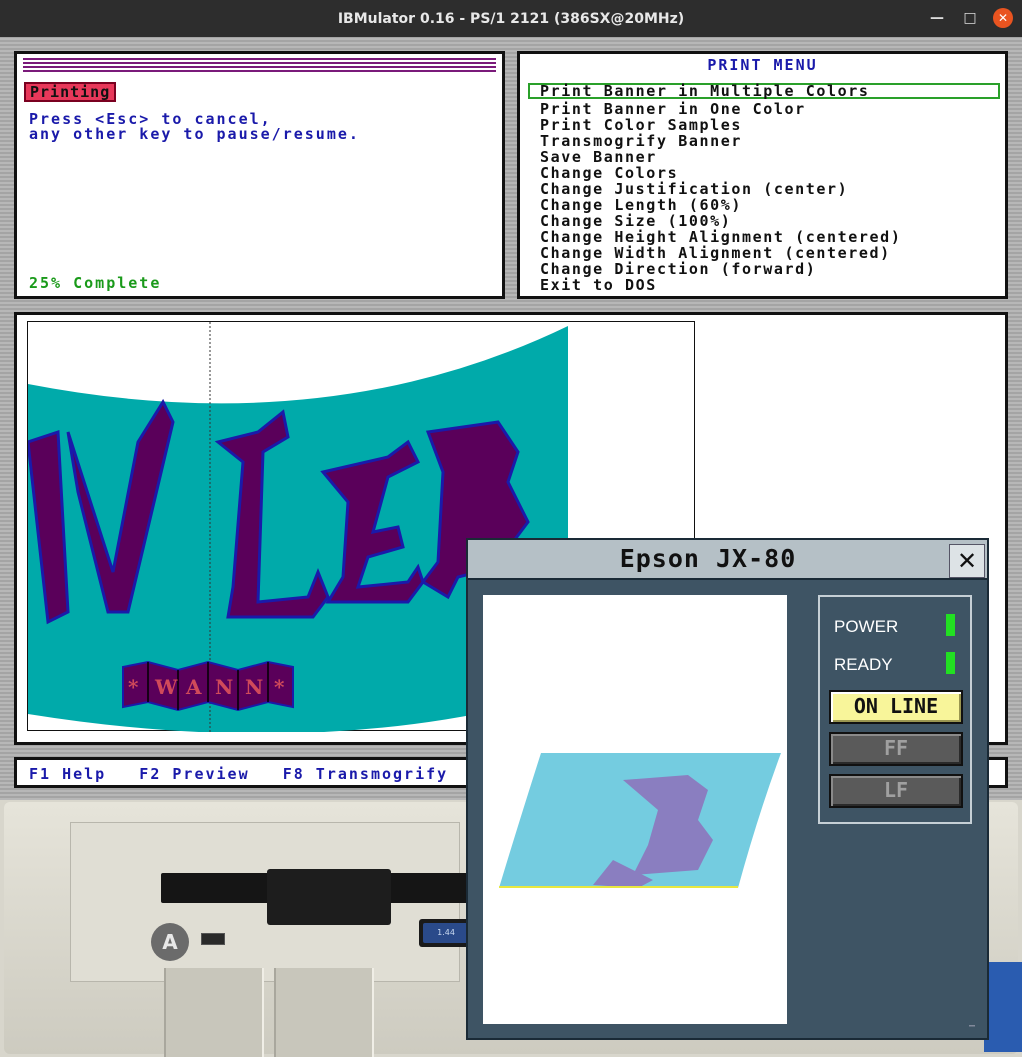  What do you see at coordinates (208, 686) in the screenshot?
I see `sub-banner: * W A N N *` at bounding box center [208, 686].